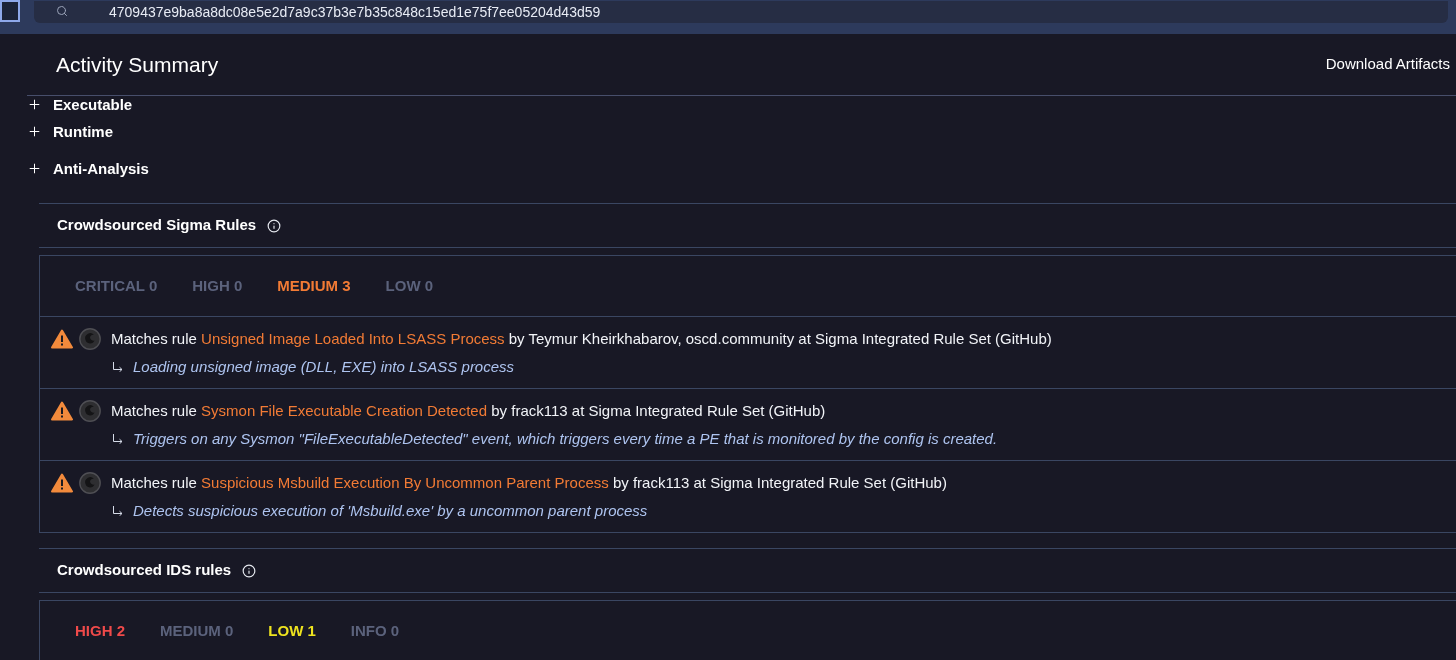  Describe the element at coordinates (344, 410) in the screenshot. I see `rule-link: Sysmon File Executable Creation Detected` at that location.